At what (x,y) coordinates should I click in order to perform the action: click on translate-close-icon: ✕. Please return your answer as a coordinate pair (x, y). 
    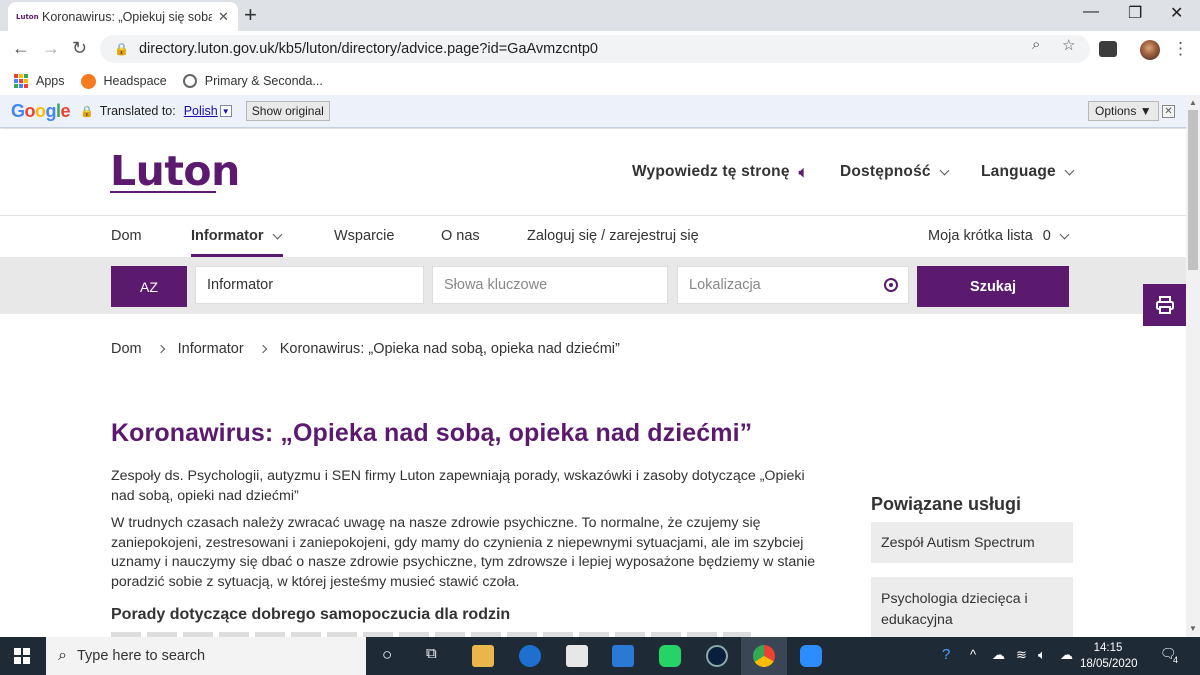
    Looking at the image, I should click on (1168, 111).